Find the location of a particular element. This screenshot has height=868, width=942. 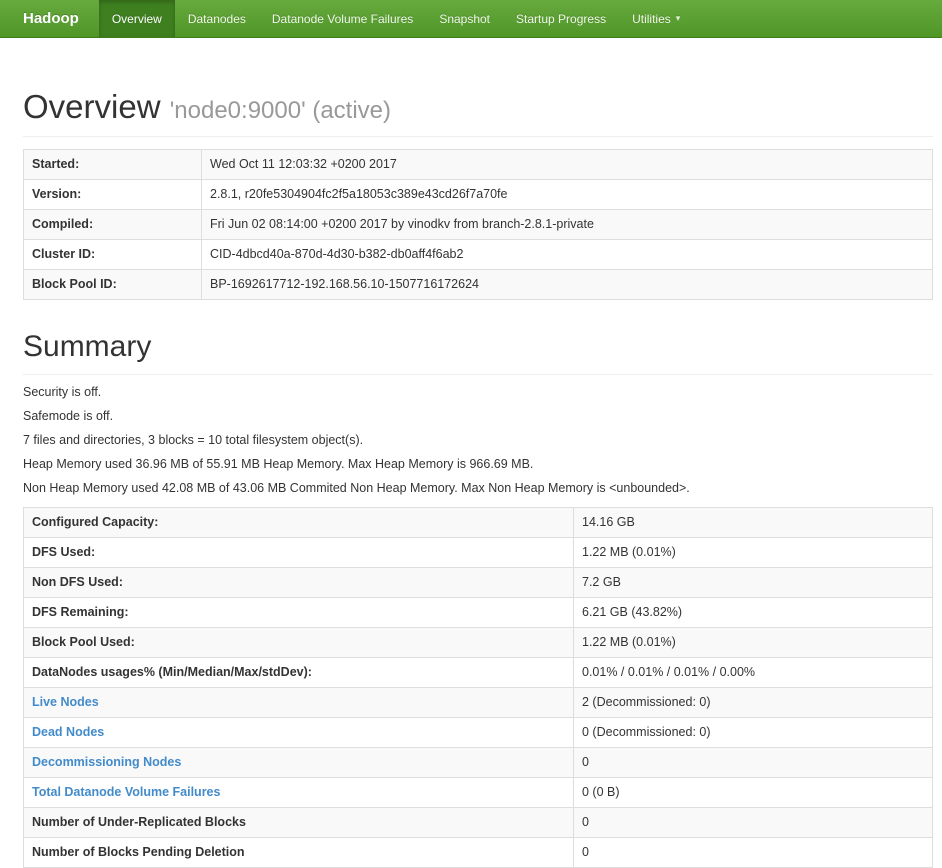

table-row: DFS Remaining: 6.21 GB (43.82%) is located at coordinates (478, 612).